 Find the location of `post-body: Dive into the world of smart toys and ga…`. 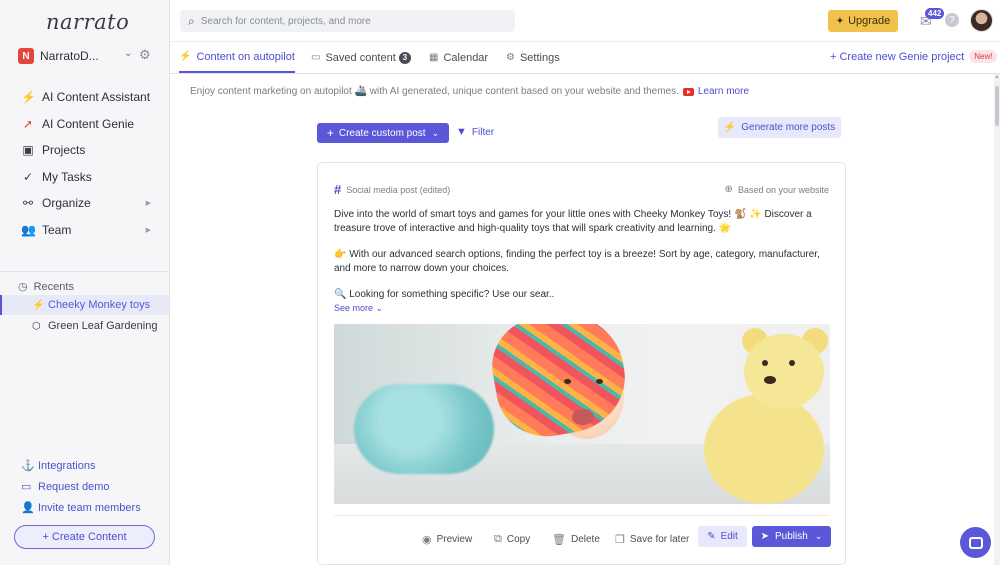

post-body: Dive into the world of smart toys and ga… is located at coordinates (581, 261).